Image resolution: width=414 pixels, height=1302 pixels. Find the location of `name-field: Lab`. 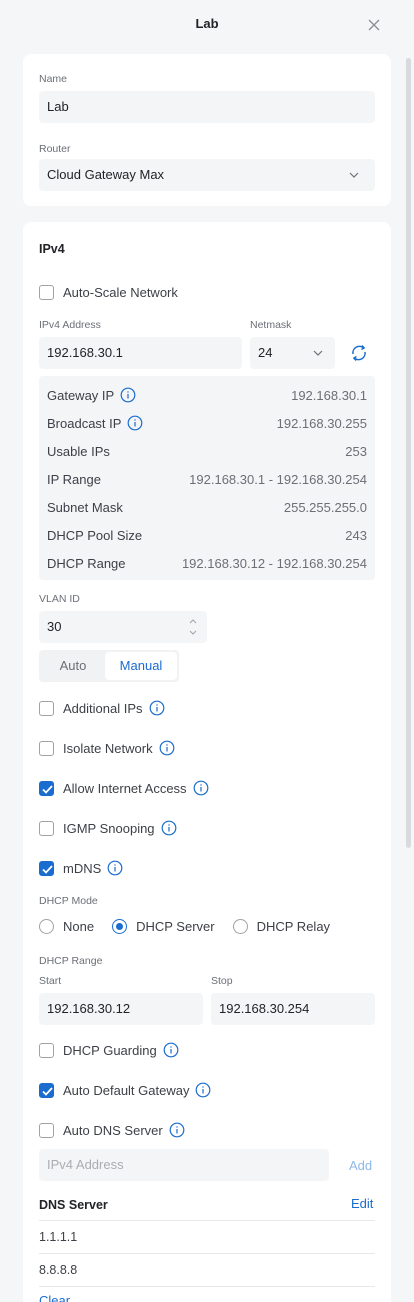

name-field: Lab is located at coordinates (207, 107).